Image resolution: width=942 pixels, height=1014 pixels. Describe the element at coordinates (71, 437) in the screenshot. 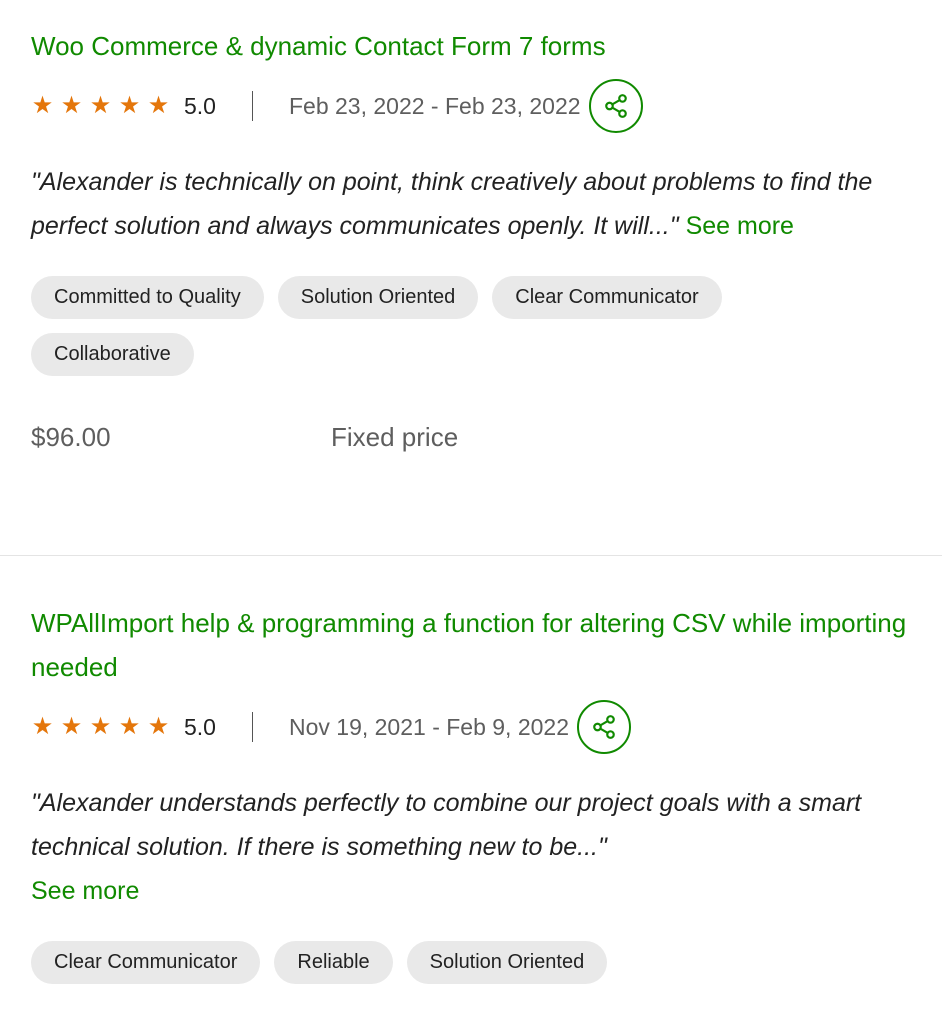

I see `price-amount: $96.00` at that location.